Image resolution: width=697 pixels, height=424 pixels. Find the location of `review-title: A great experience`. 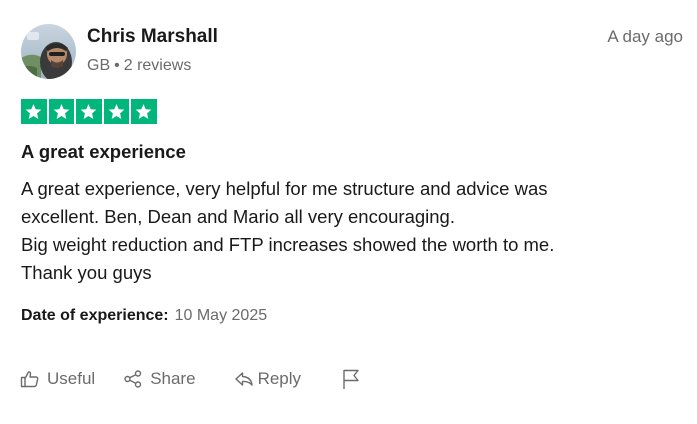

review-title: A great experience is located at coordinates (103, 151).